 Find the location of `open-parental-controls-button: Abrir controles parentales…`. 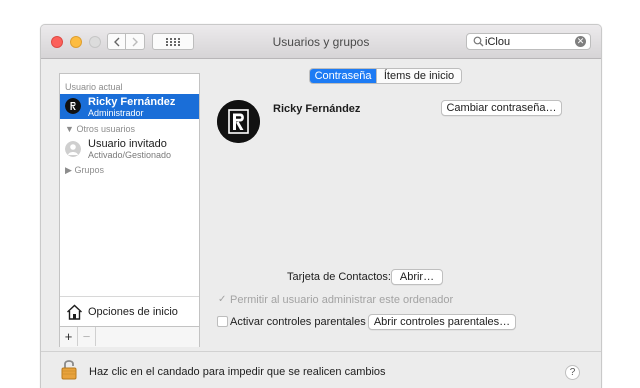

open-parental-controls-button: Abrir controles parentales… is located at coordinates (442, 322).